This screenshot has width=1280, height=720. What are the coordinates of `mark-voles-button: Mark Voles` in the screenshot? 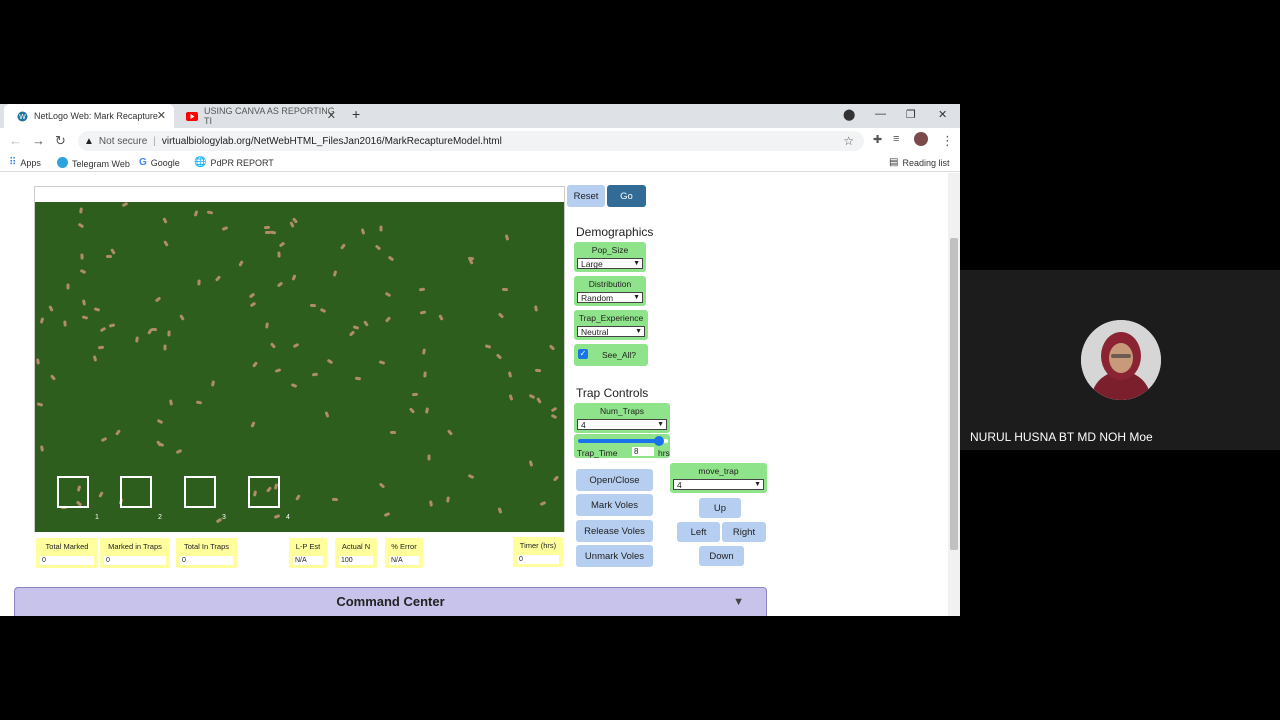 It's located at (614, 505).